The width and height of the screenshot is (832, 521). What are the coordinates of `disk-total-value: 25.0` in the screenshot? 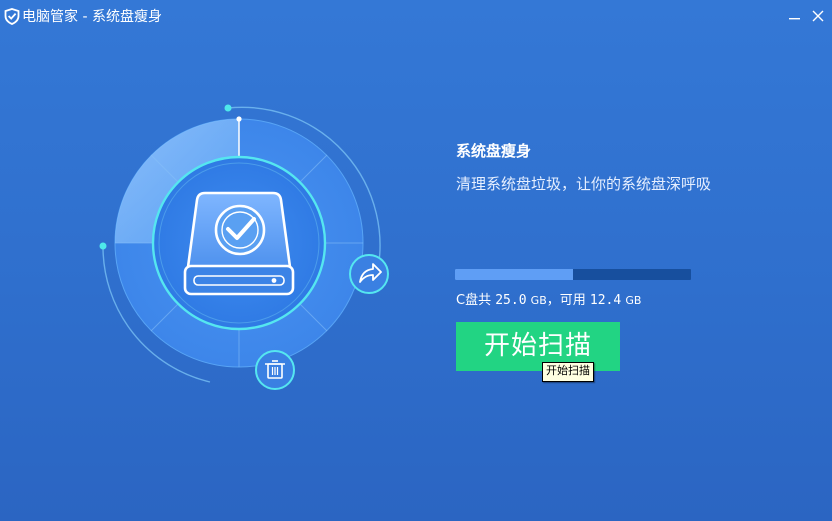 It's located at (511, 300).